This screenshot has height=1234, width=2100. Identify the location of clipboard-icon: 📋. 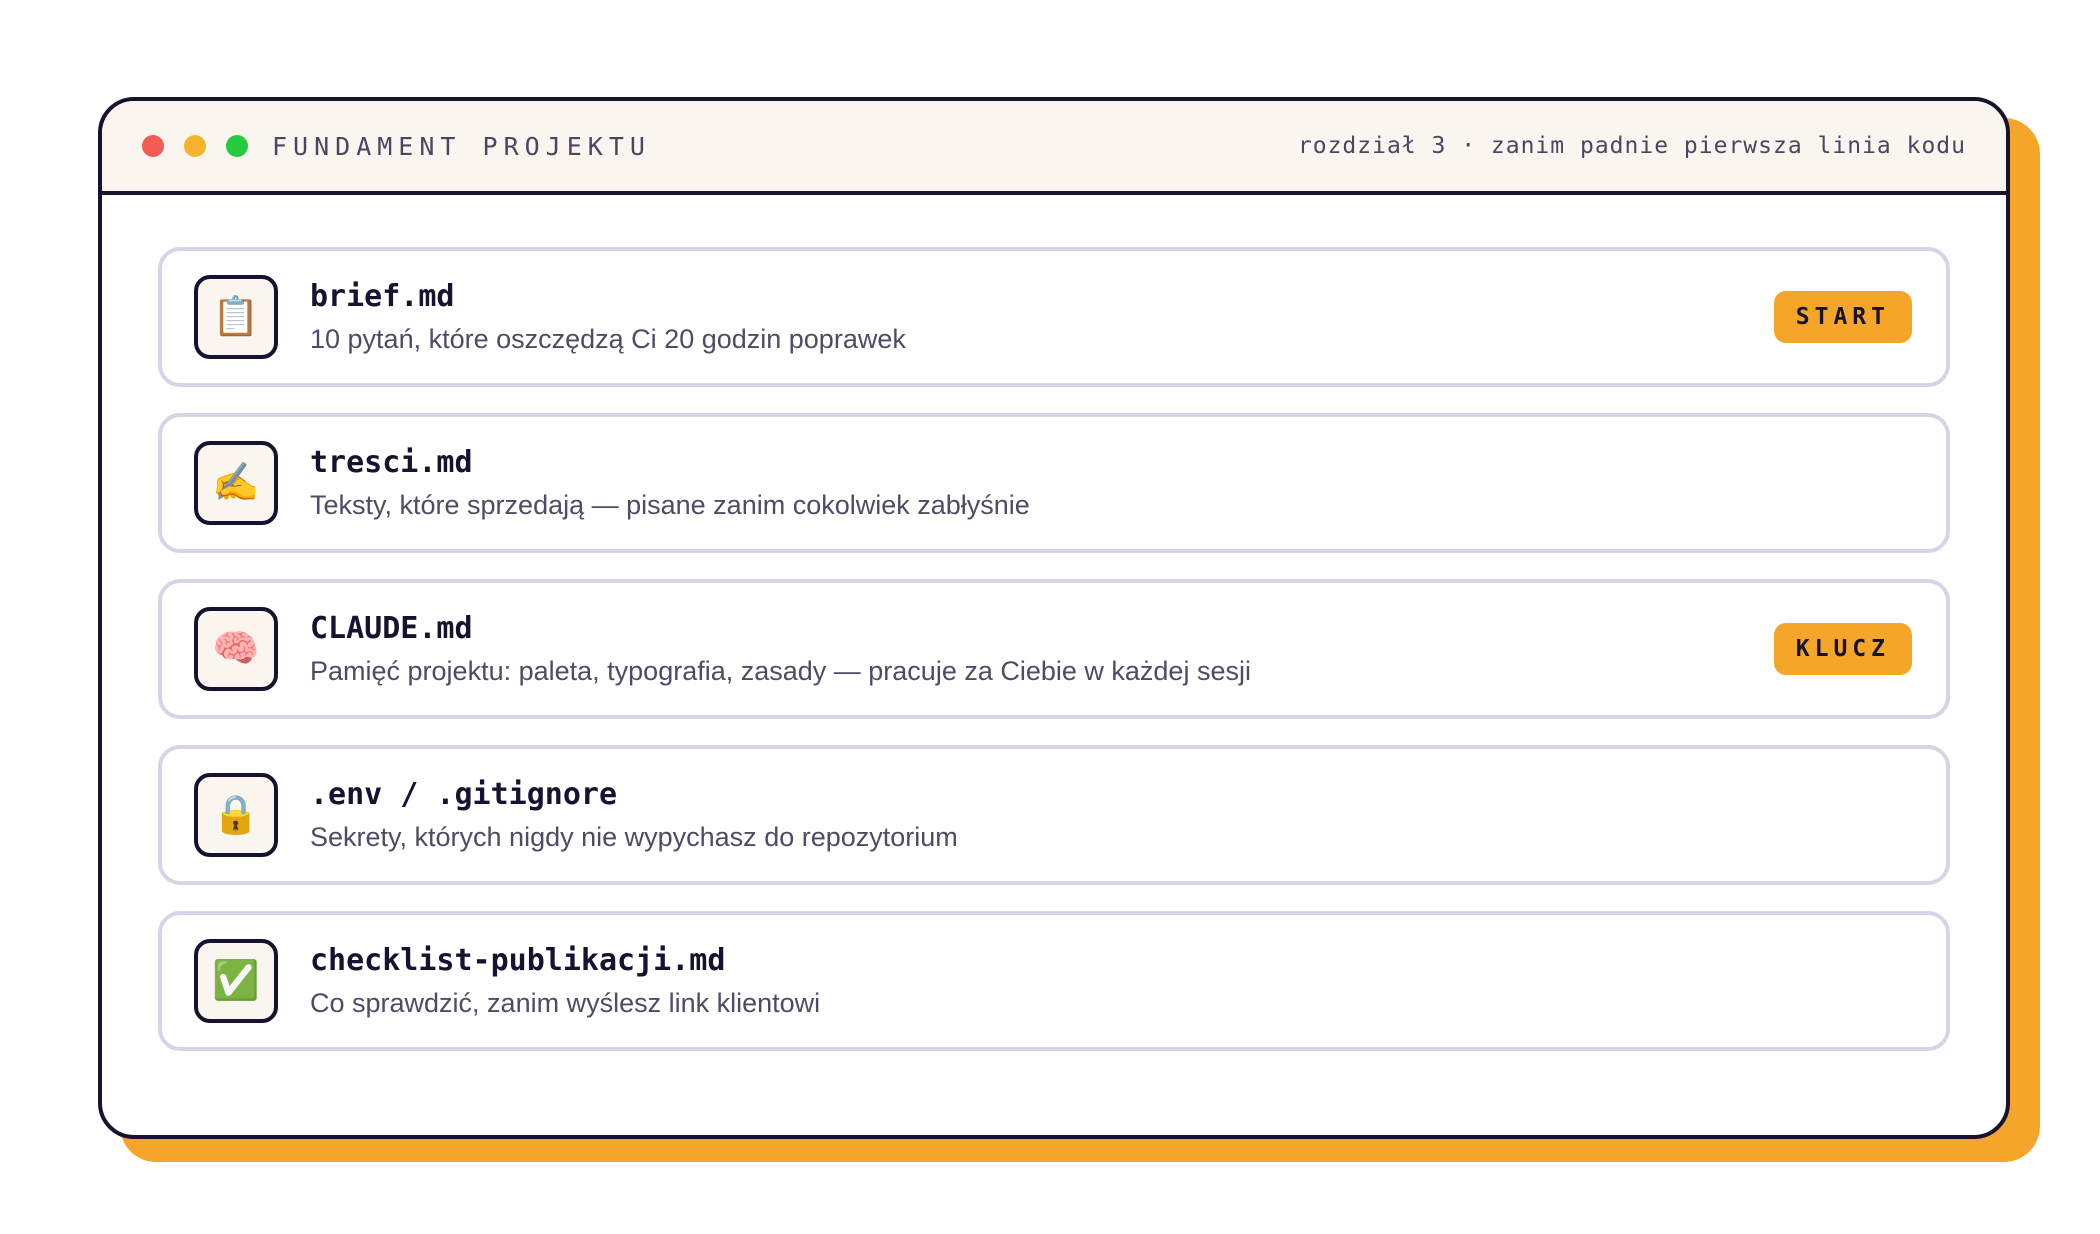
(236, 317).